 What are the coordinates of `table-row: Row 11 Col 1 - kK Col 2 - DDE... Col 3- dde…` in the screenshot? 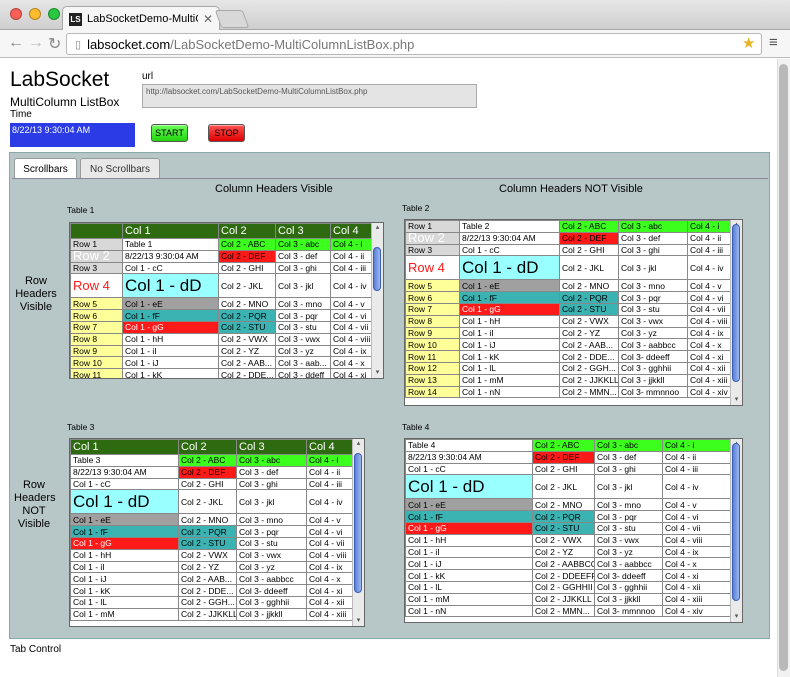 It's located at (567, 356).